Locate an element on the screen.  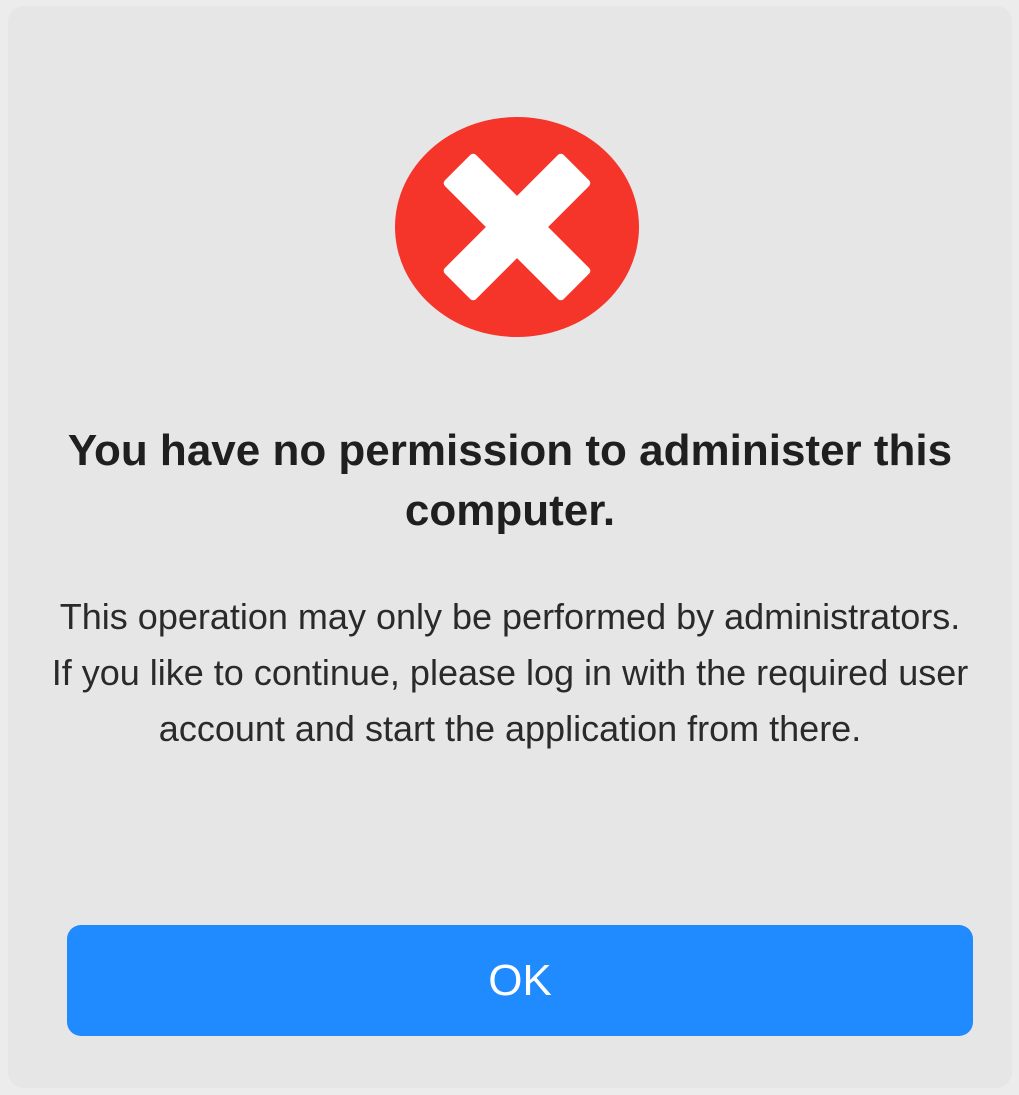
ok-button: OK is located at coordinates (520, 980).